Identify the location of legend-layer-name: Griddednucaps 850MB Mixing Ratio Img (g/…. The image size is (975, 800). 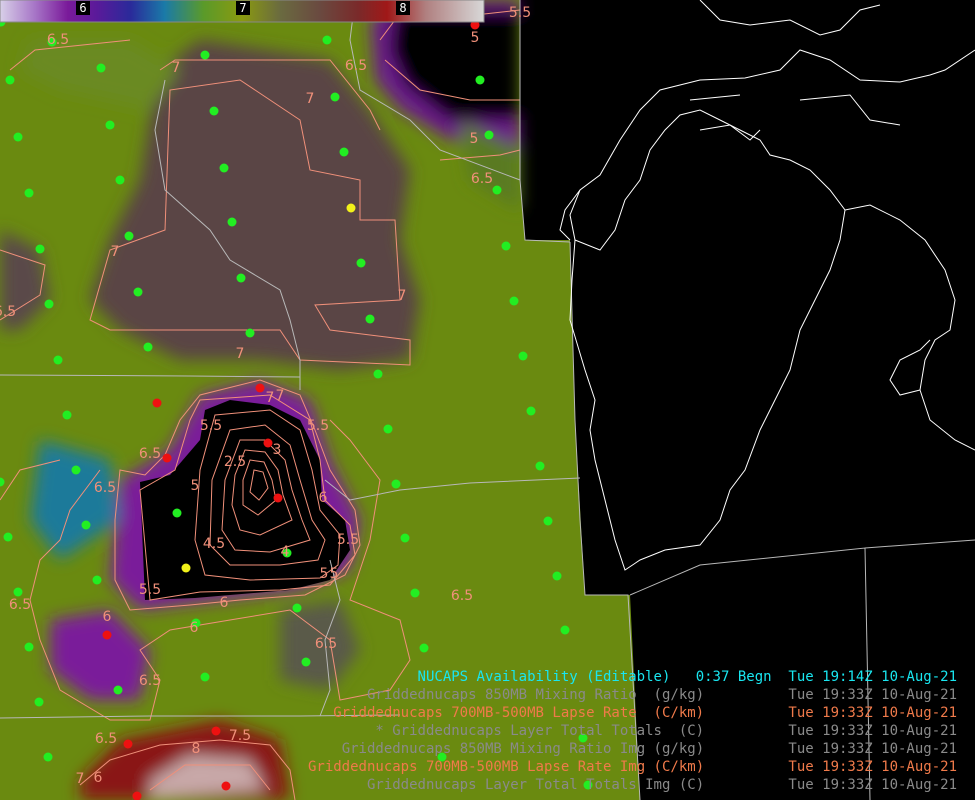
(523, 749).